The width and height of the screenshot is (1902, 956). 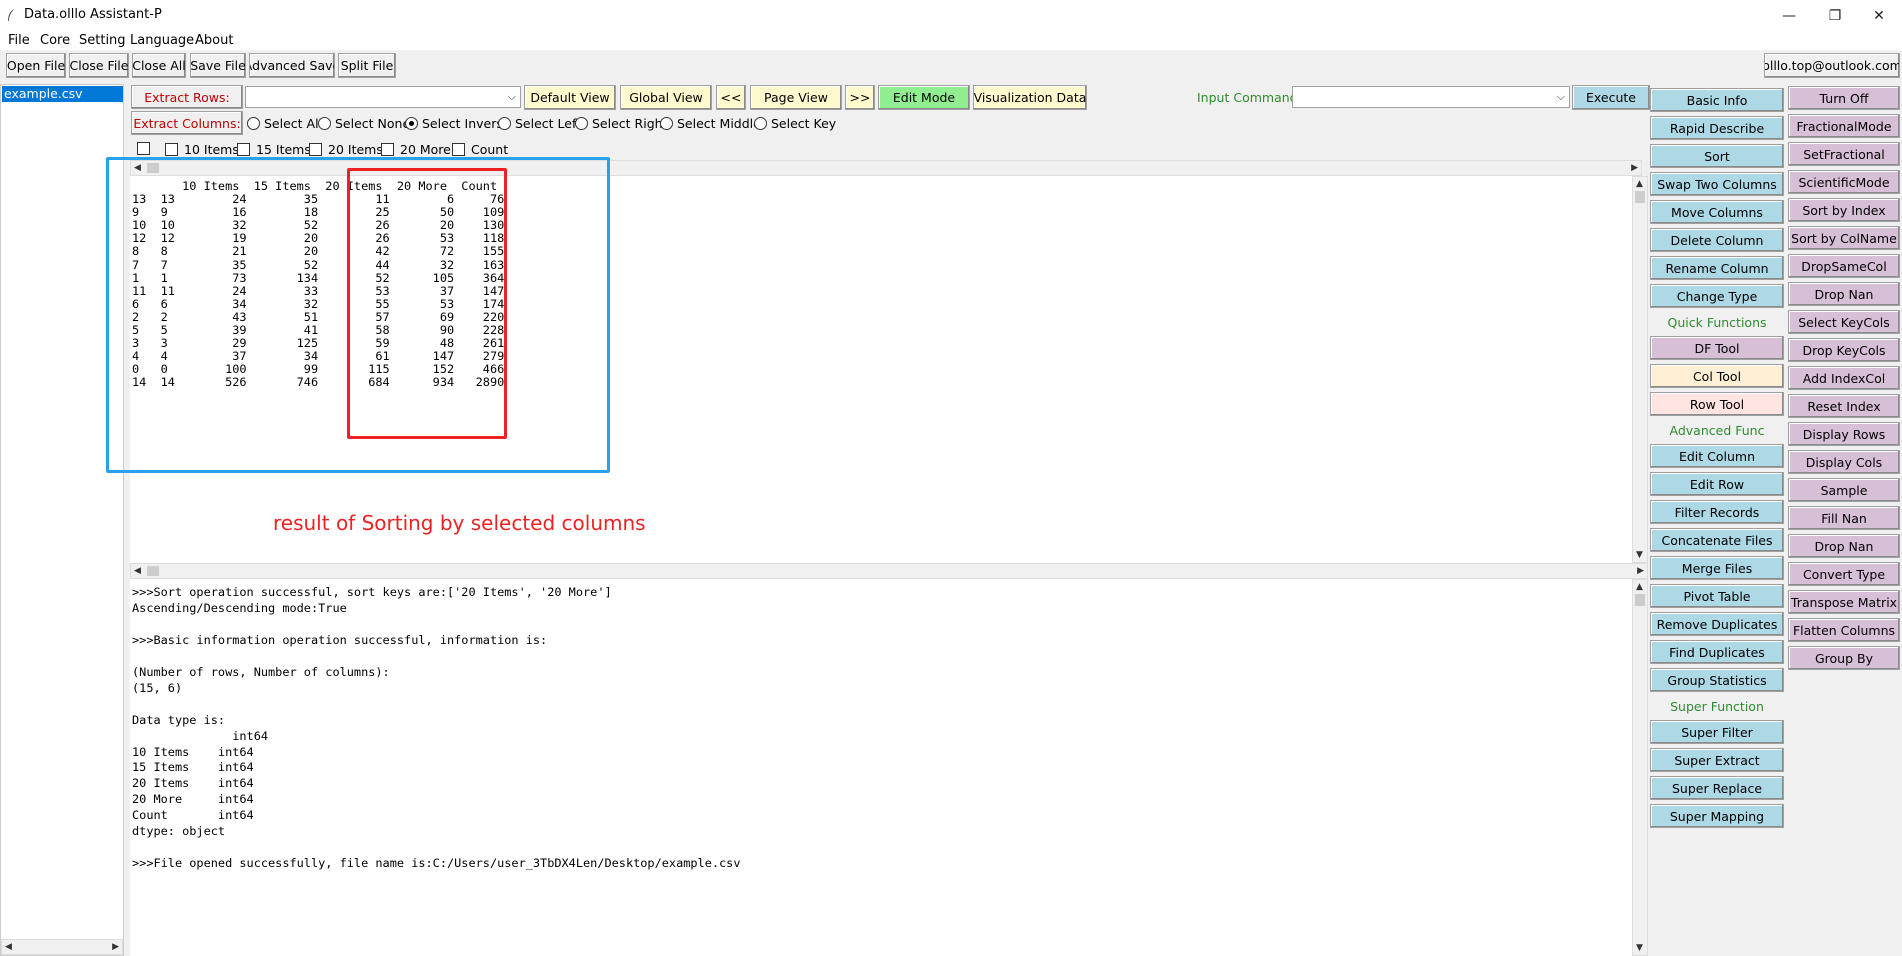 I want to click on super-replace-button: Super Replace, so click(x=1717, y=788).